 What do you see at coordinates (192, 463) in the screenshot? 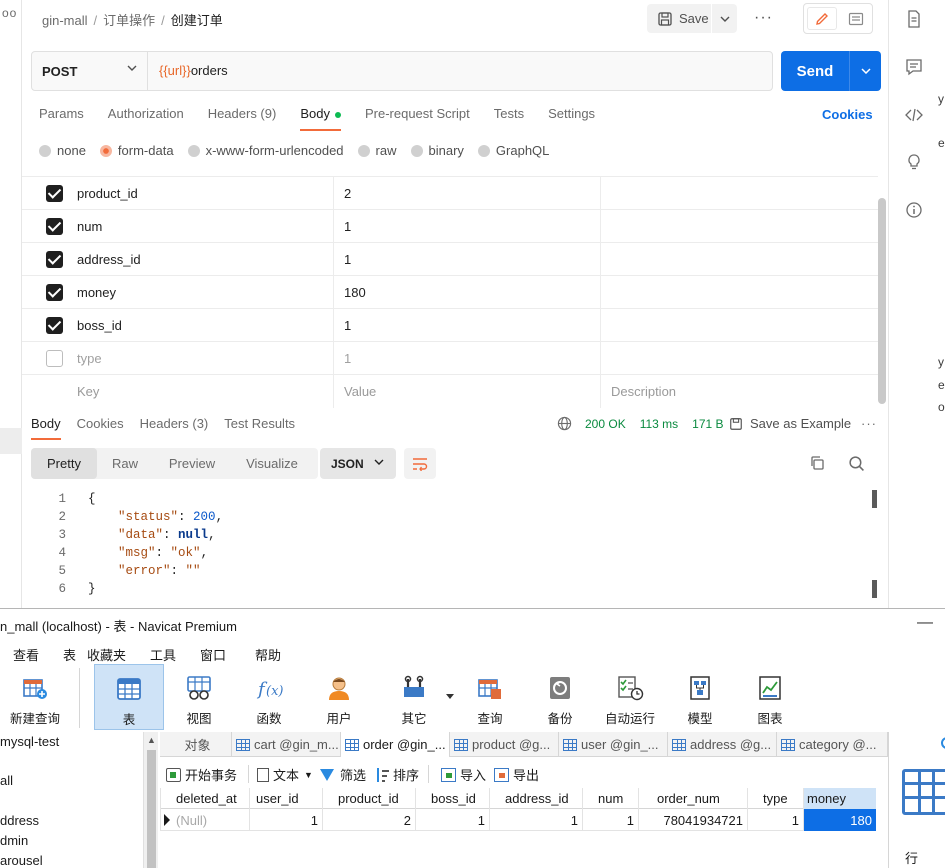
I see `view-tab-preview: Preview` at bounding box center [192, 463].